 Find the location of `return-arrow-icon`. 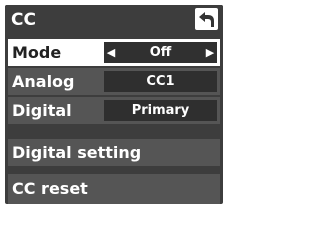

return-arrow-icon is located at coordinates (206, 19).